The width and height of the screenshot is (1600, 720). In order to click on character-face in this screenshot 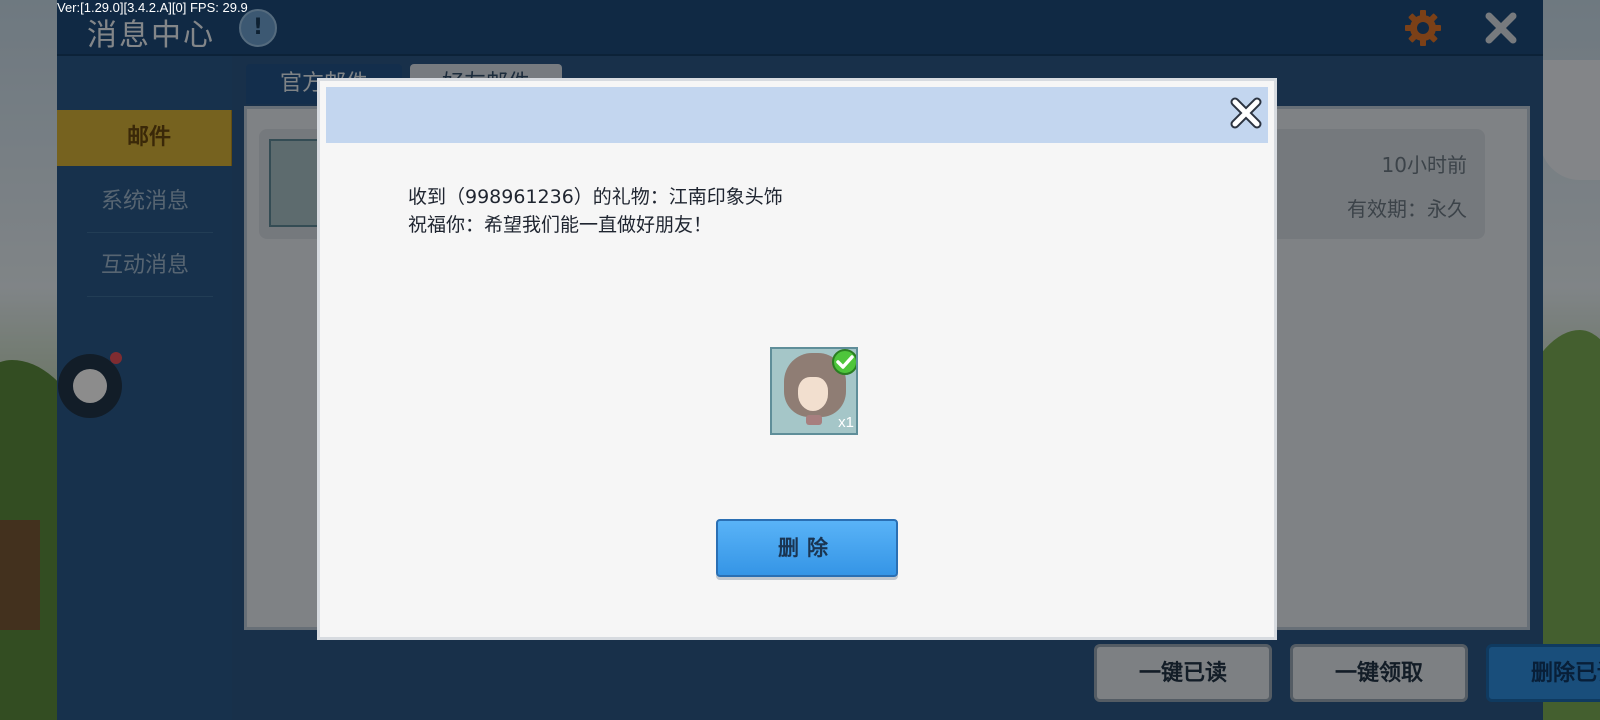, I will do `click(813, 394)`.